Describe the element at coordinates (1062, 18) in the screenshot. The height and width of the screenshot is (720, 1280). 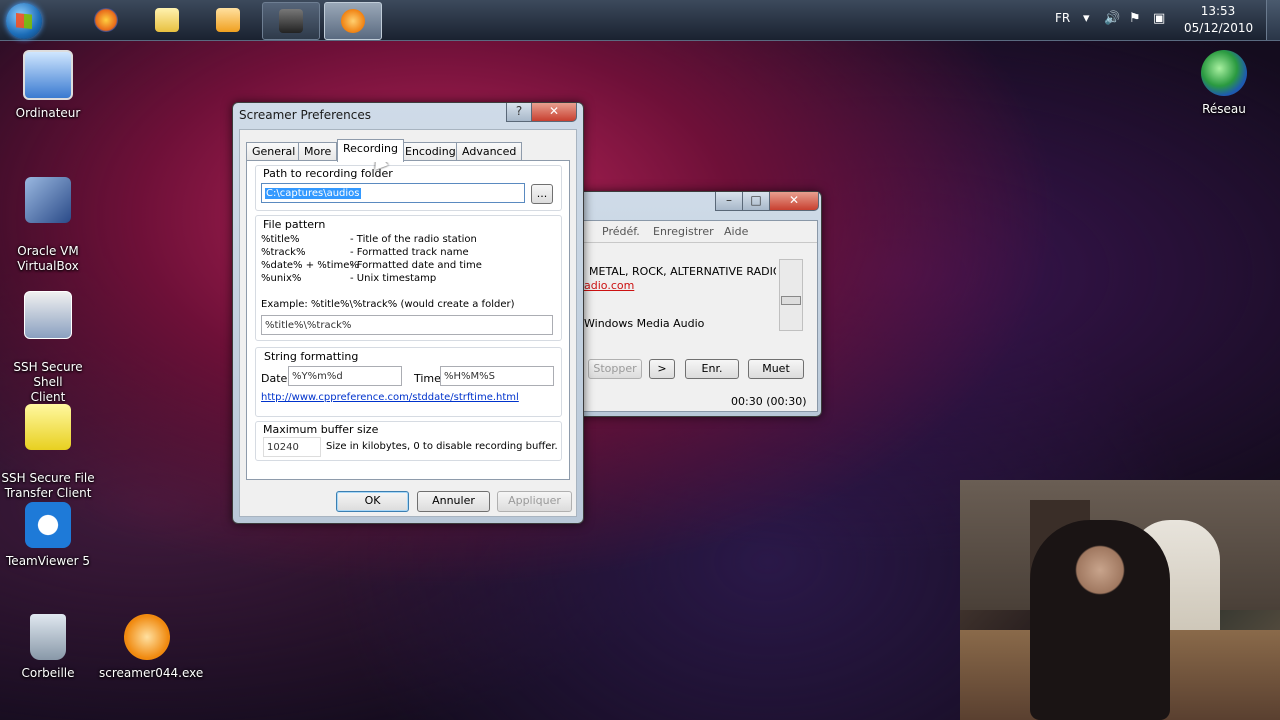
I see `language-indicator: FR` at that location.